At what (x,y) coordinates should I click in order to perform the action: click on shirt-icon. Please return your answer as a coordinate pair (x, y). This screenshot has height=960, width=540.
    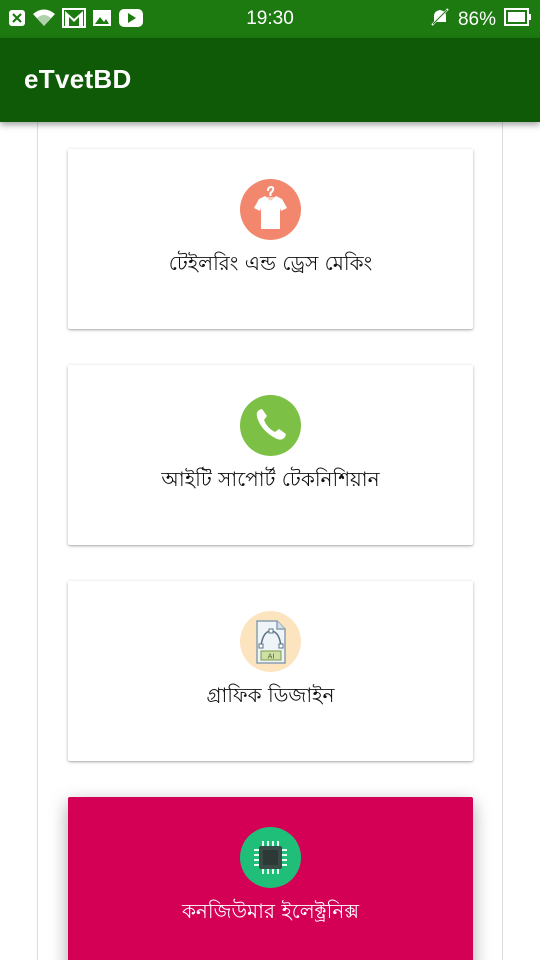
    Looking at the image, I should click on (270, 209).